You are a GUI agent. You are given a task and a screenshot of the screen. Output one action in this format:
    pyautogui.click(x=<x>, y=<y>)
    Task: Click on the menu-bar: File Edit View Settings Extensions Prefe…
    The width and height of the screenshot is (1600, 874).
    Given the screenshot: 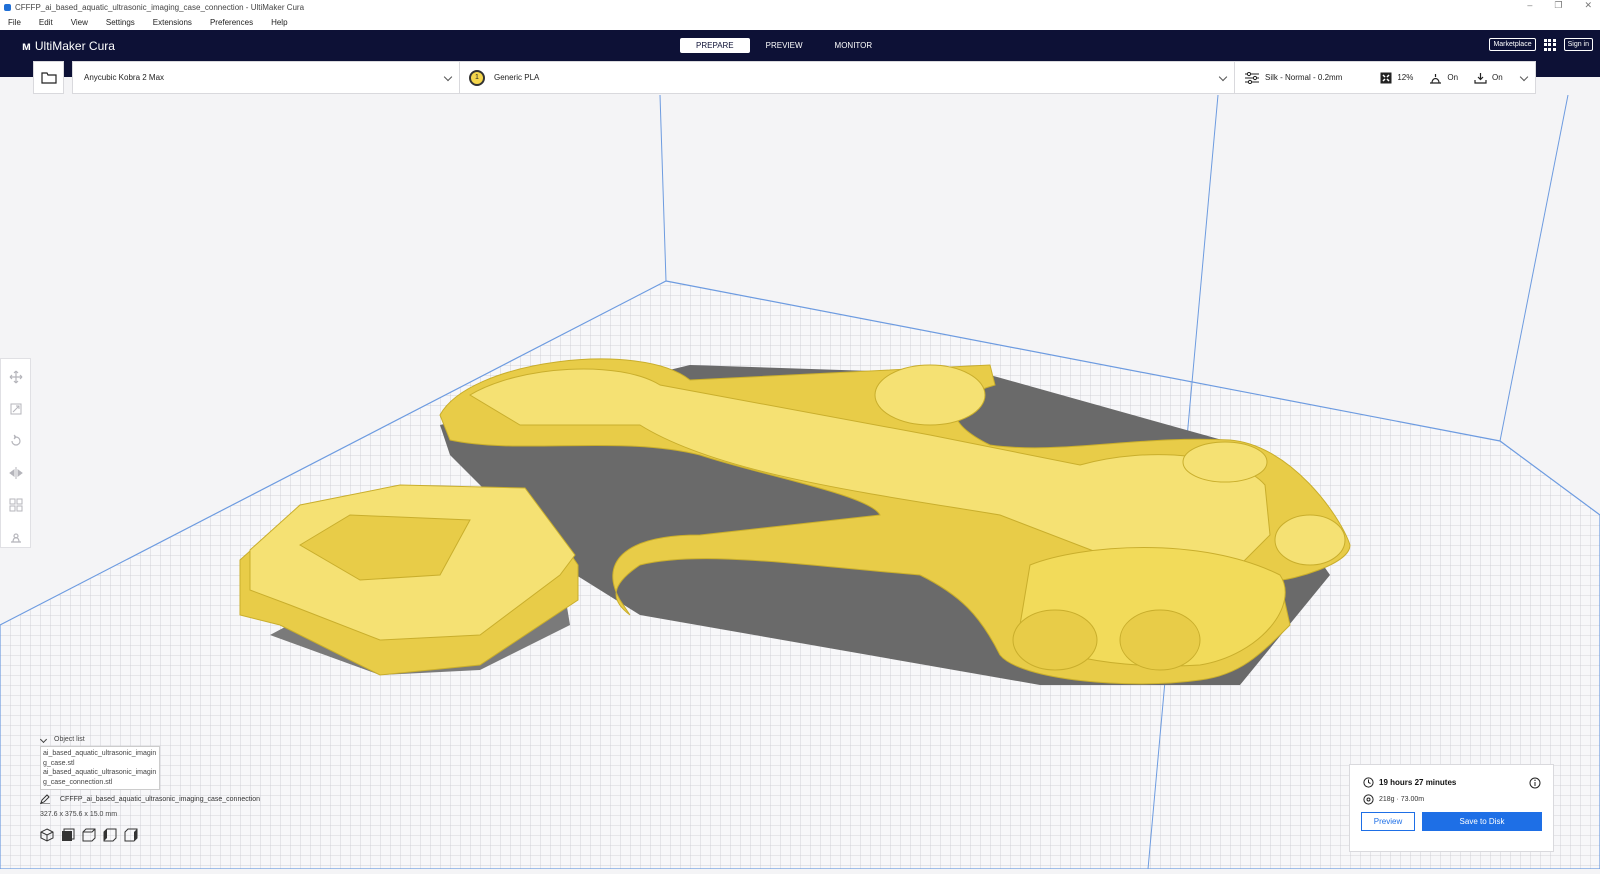 What is the action you would take?
    pyautogui.click(x=800, y=22)
    